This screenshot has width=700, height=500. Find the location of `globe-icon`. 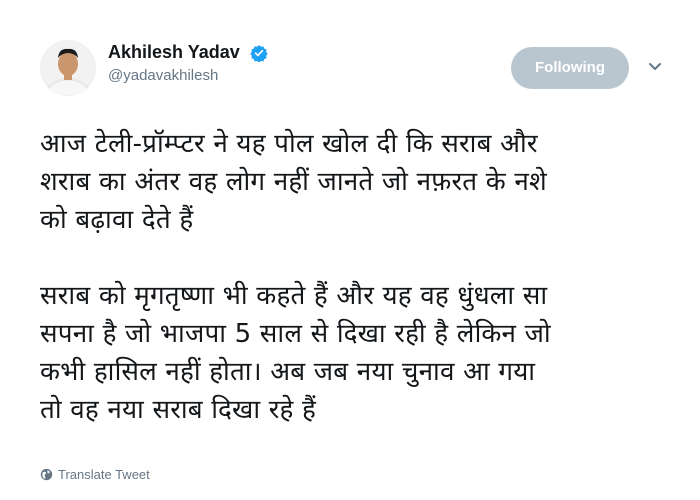

globe-icon is located at coordinates (46, 474).